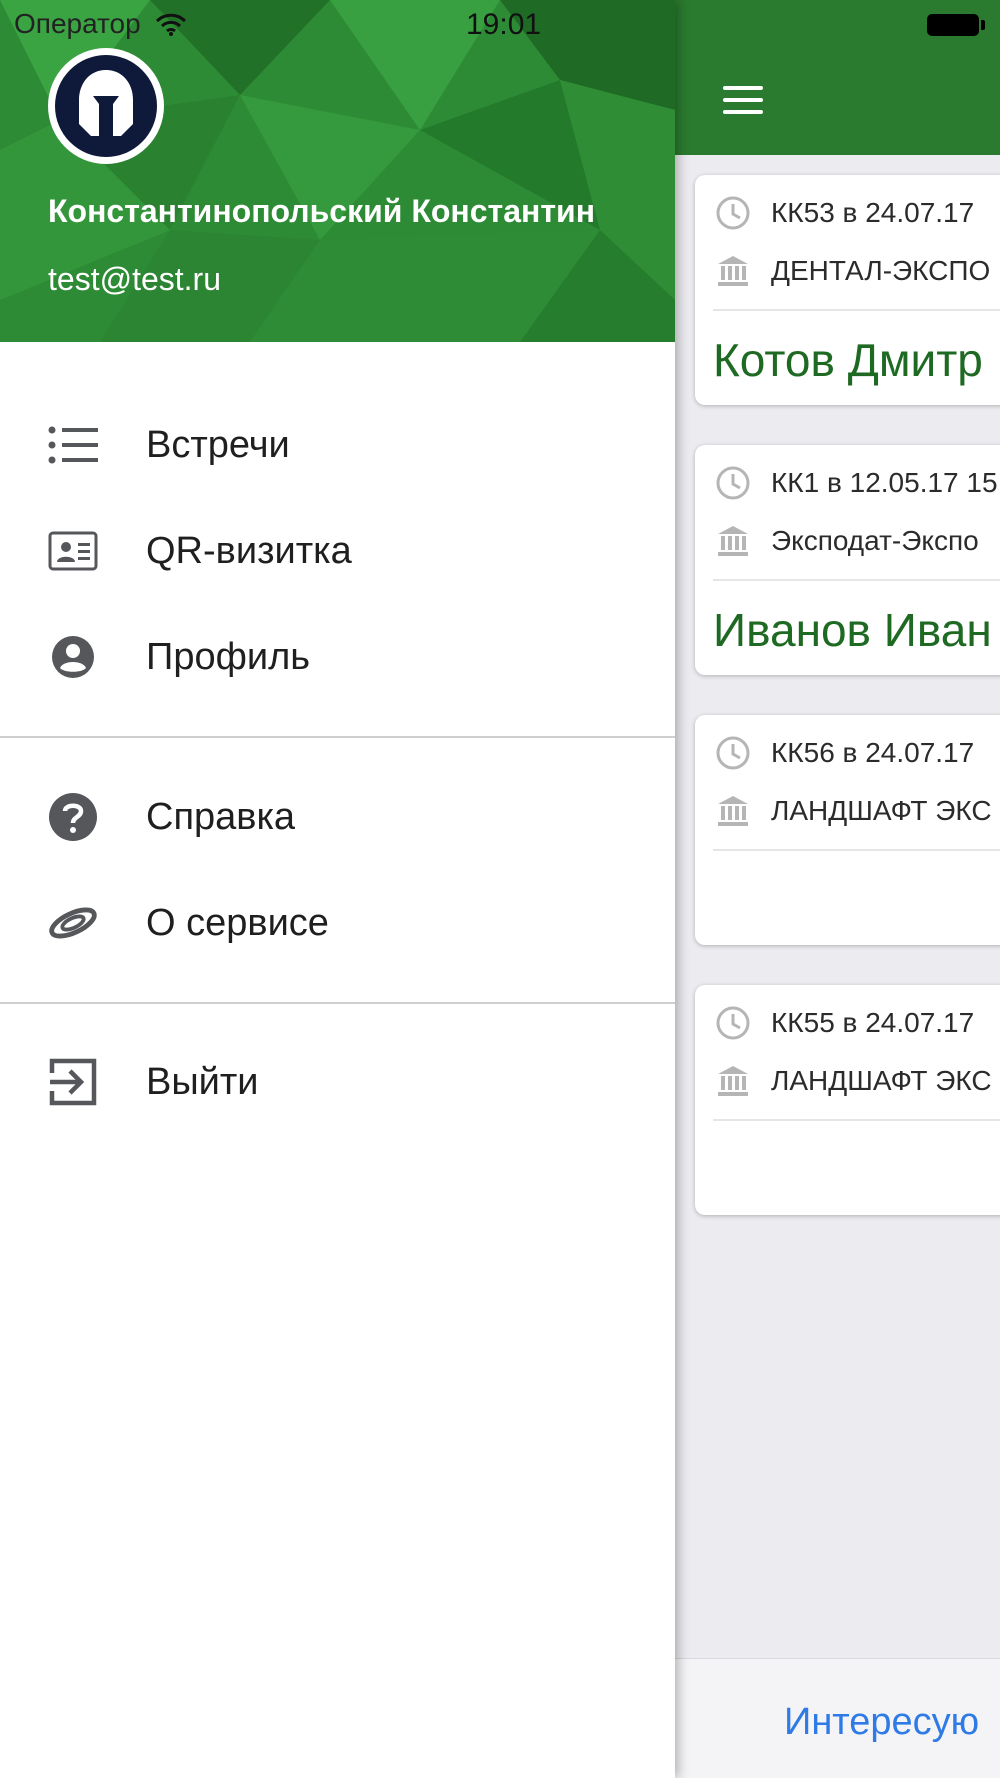 Image resolution: width=1000 pixels, height=1778 pixels. What do you see at coordinates (218, 444) in the screenshot?
I see `menu-label: Встречи` at bounding box center [218, 444].